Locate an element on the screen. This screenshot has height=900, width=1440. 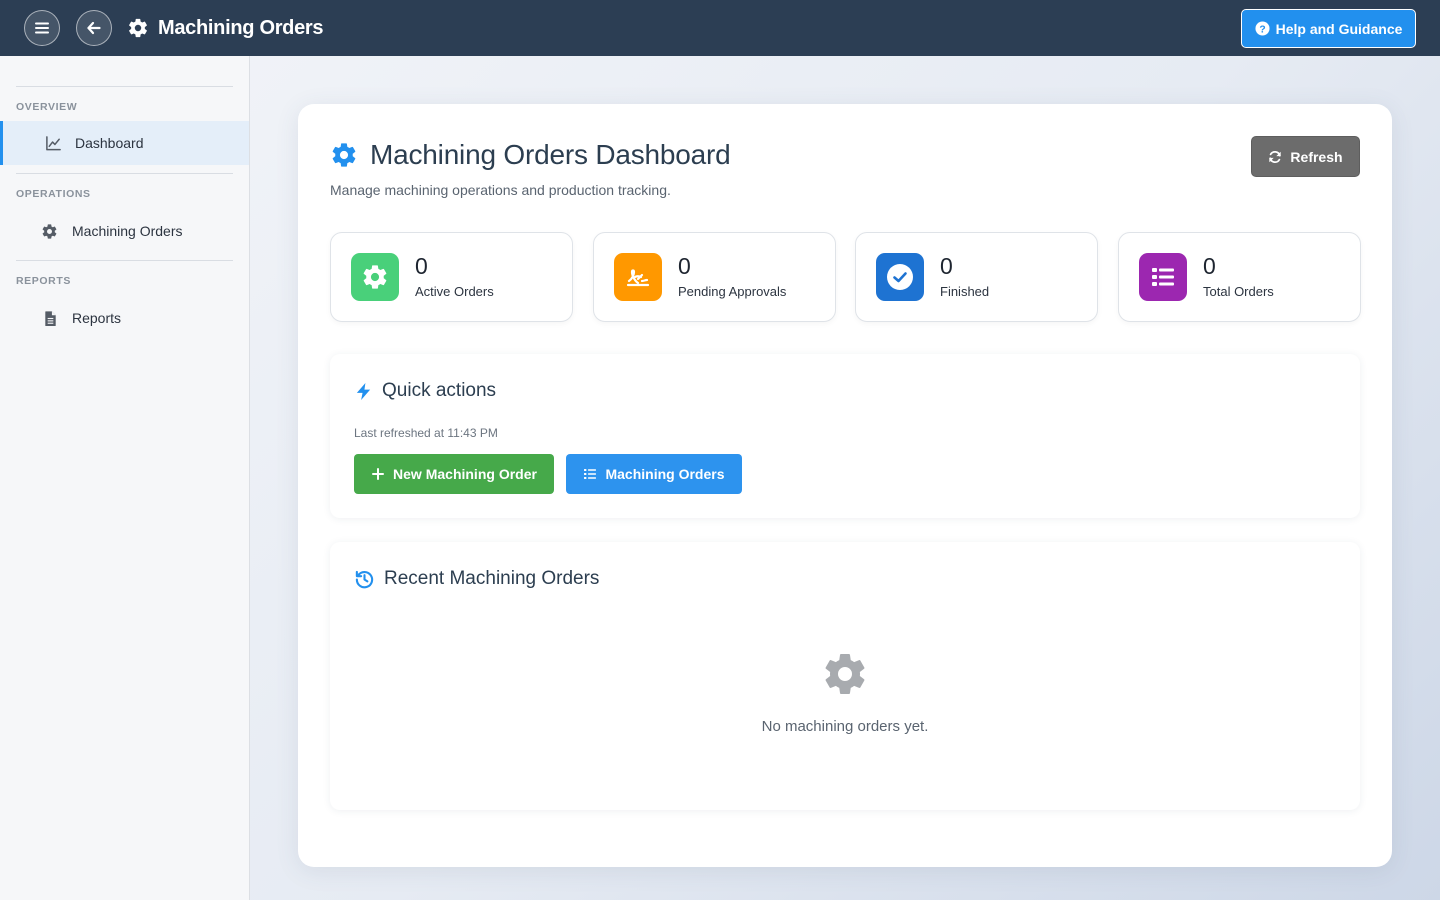
arrow-left-icon is located at coordinates (94, 28).